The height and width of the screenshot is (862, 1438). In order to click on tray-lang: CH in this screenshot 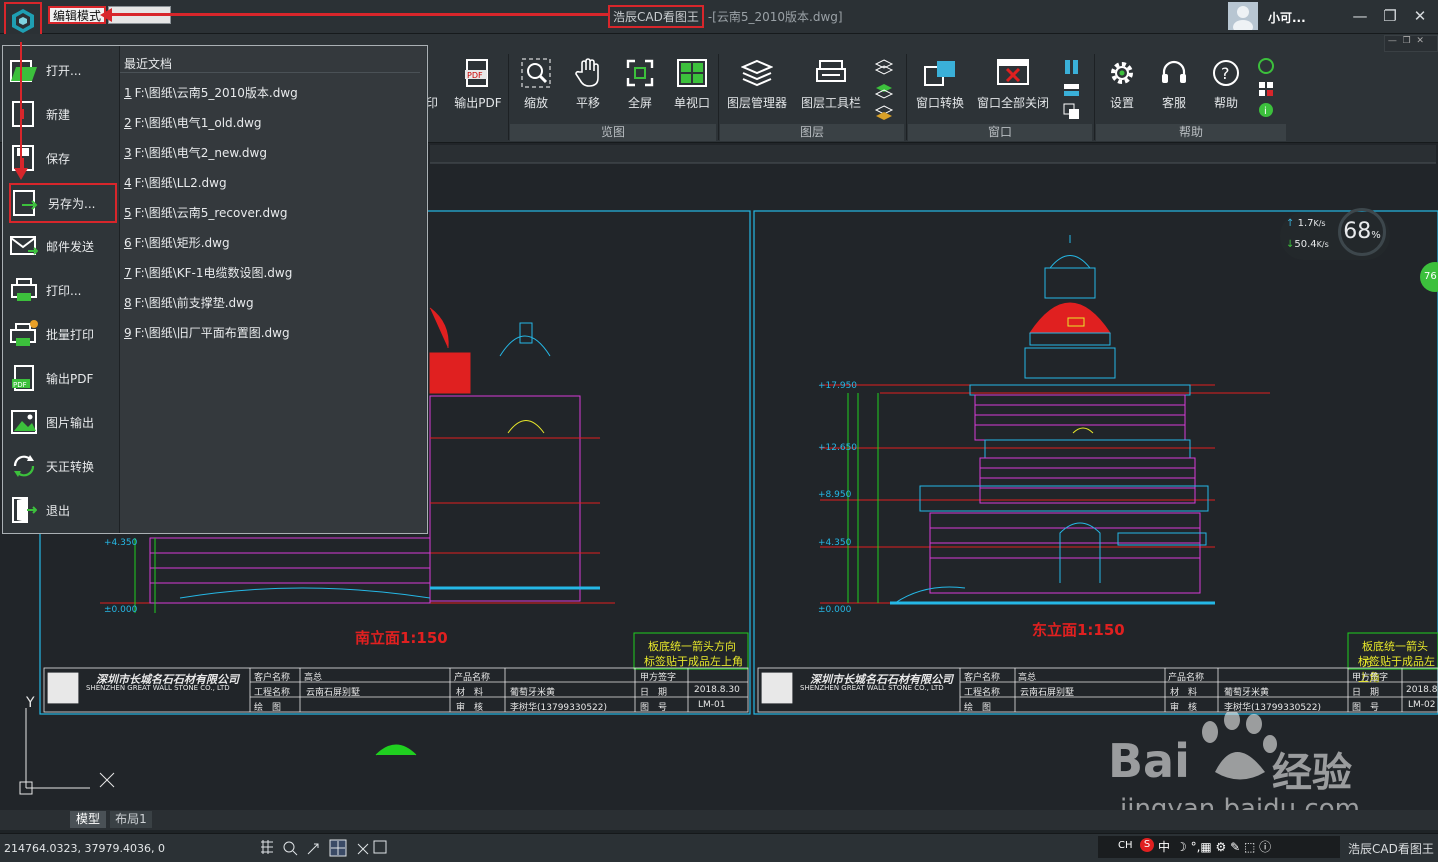, I will do `click(1125, 845)`.